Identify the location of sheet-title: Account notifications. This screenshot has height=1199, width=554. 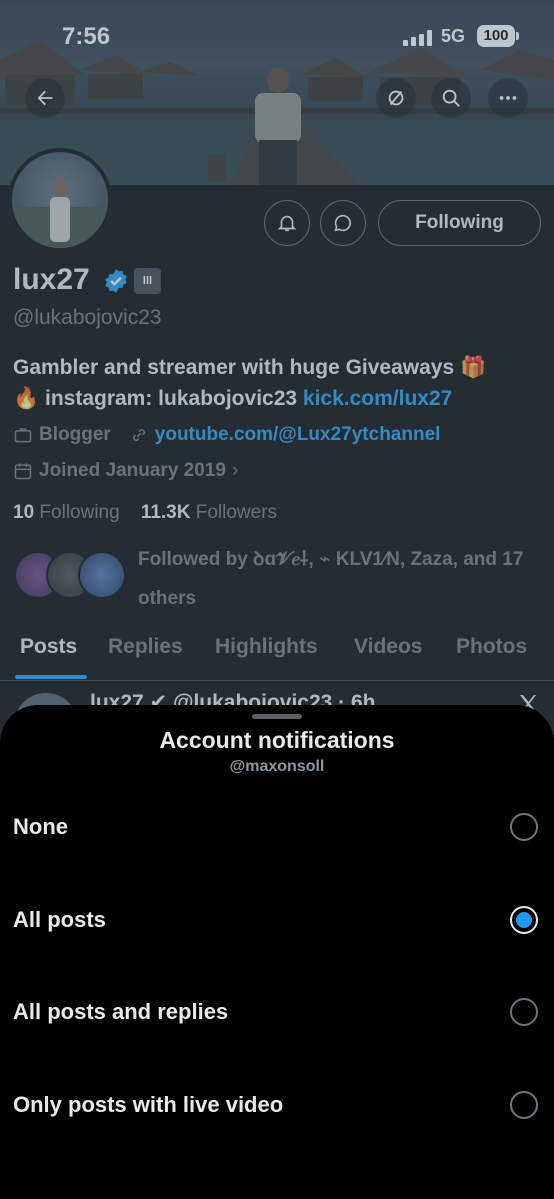
(277, 740).